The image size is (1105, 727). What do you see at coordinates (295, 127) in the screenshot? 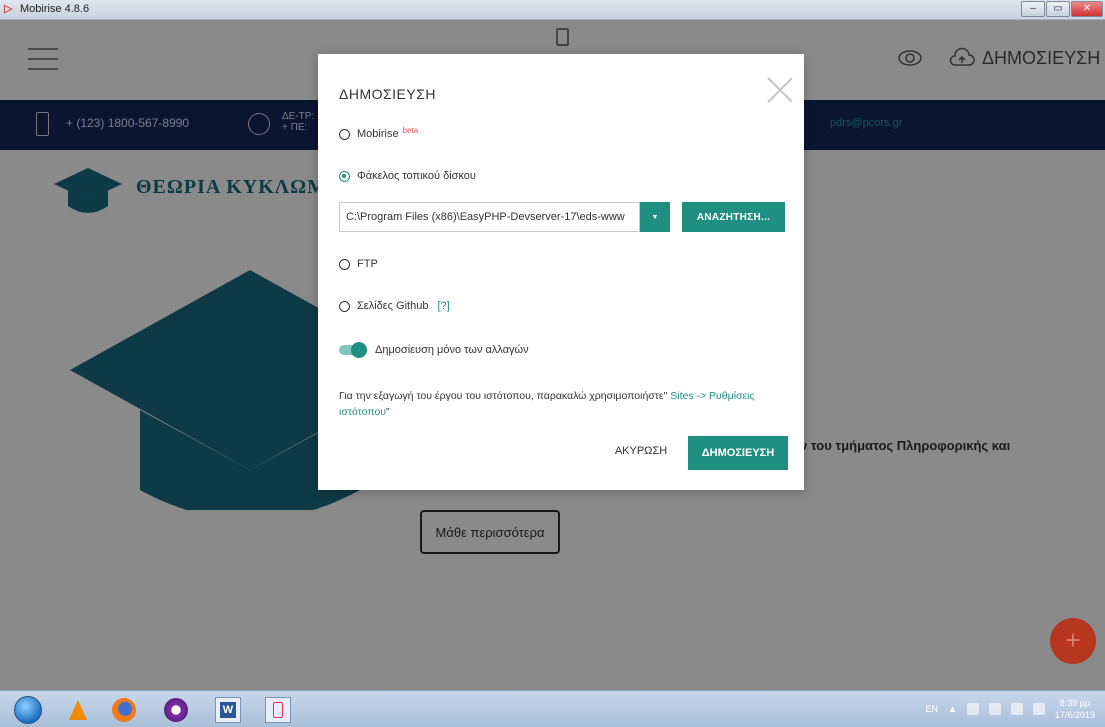
I see `hours-line-2: + ΠΕ:` at bounding box center [295, 127].